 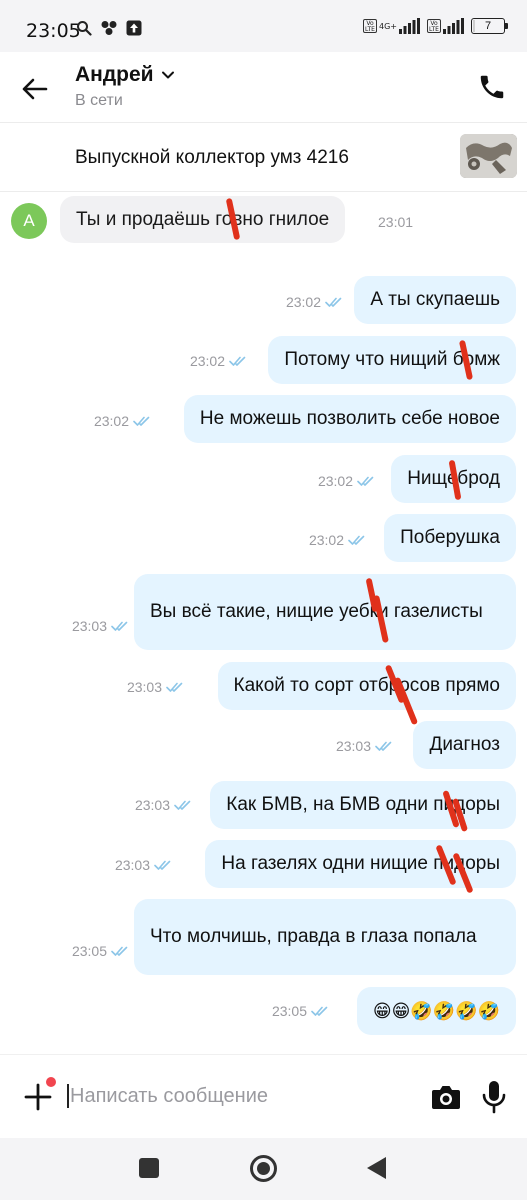 I want to click on listing-thumbnail, so click(x=488, y=156).